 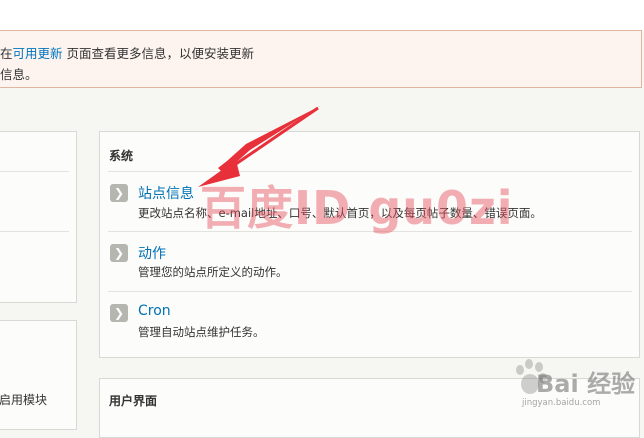 I want to click on left-panel-top, so click(x=38, y=217).